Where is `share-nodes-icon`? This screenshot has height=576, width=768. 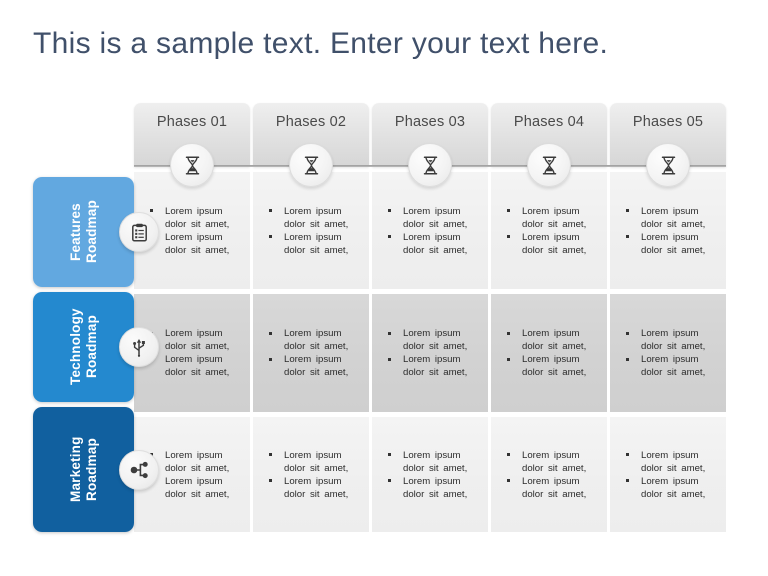 share-nodes-icon is located at coordinates (139, 469).